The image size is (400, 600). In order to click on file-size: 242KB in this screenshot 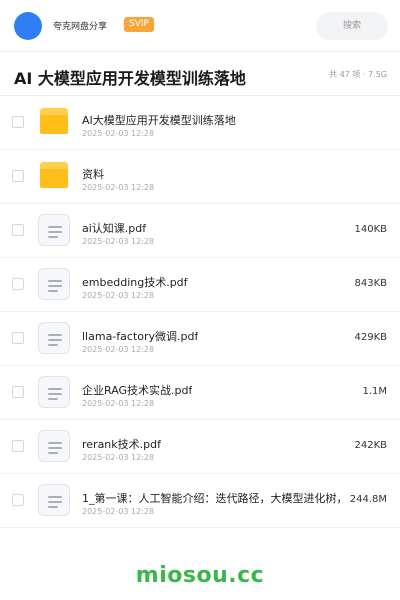, I will do `click(369, 445)`.